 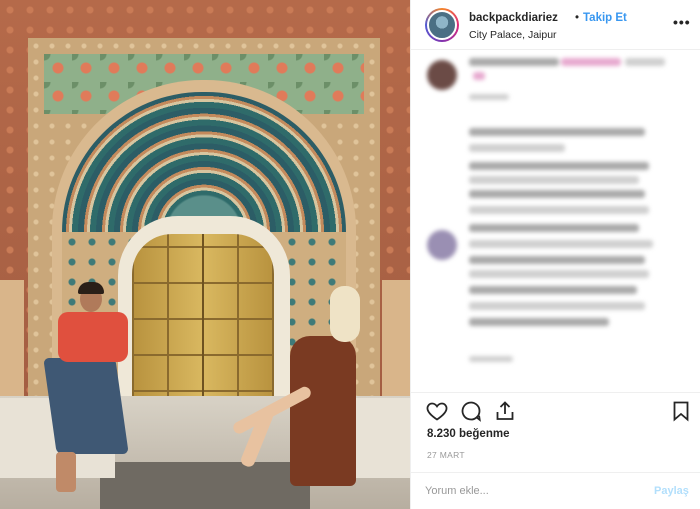 I want to click on avatar-image, so click(x=442, y=25).